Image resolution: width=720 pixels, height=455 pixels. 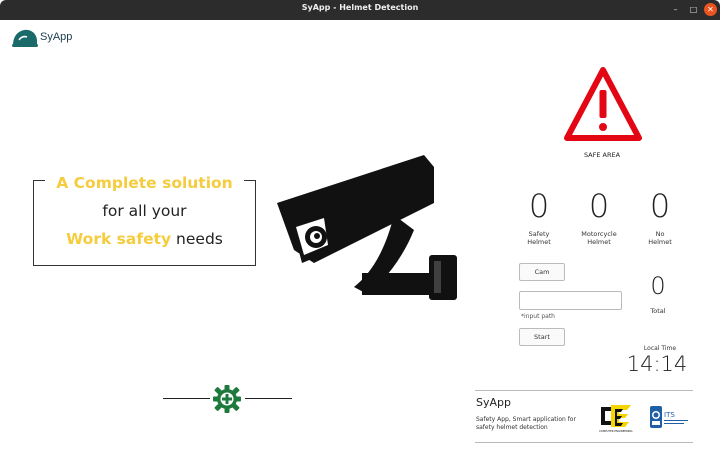 I want to click on gear-plus-icon, so click(x=227, y=399).